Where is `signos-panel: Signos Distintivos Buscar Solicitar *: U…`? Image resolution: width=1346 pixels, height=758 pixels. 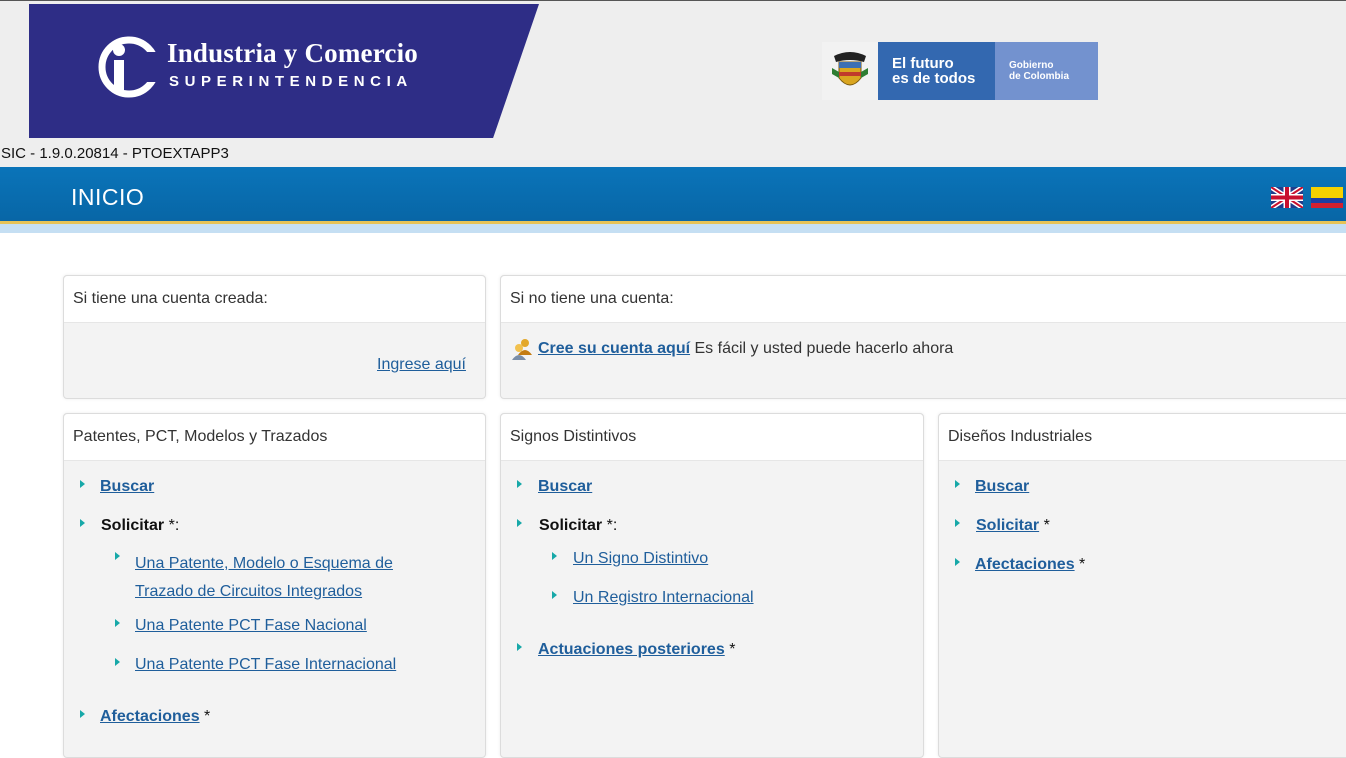
signos-panel: Signos Distintivos Buscar Solicitar *: U… is located at coordinates (712, 585).